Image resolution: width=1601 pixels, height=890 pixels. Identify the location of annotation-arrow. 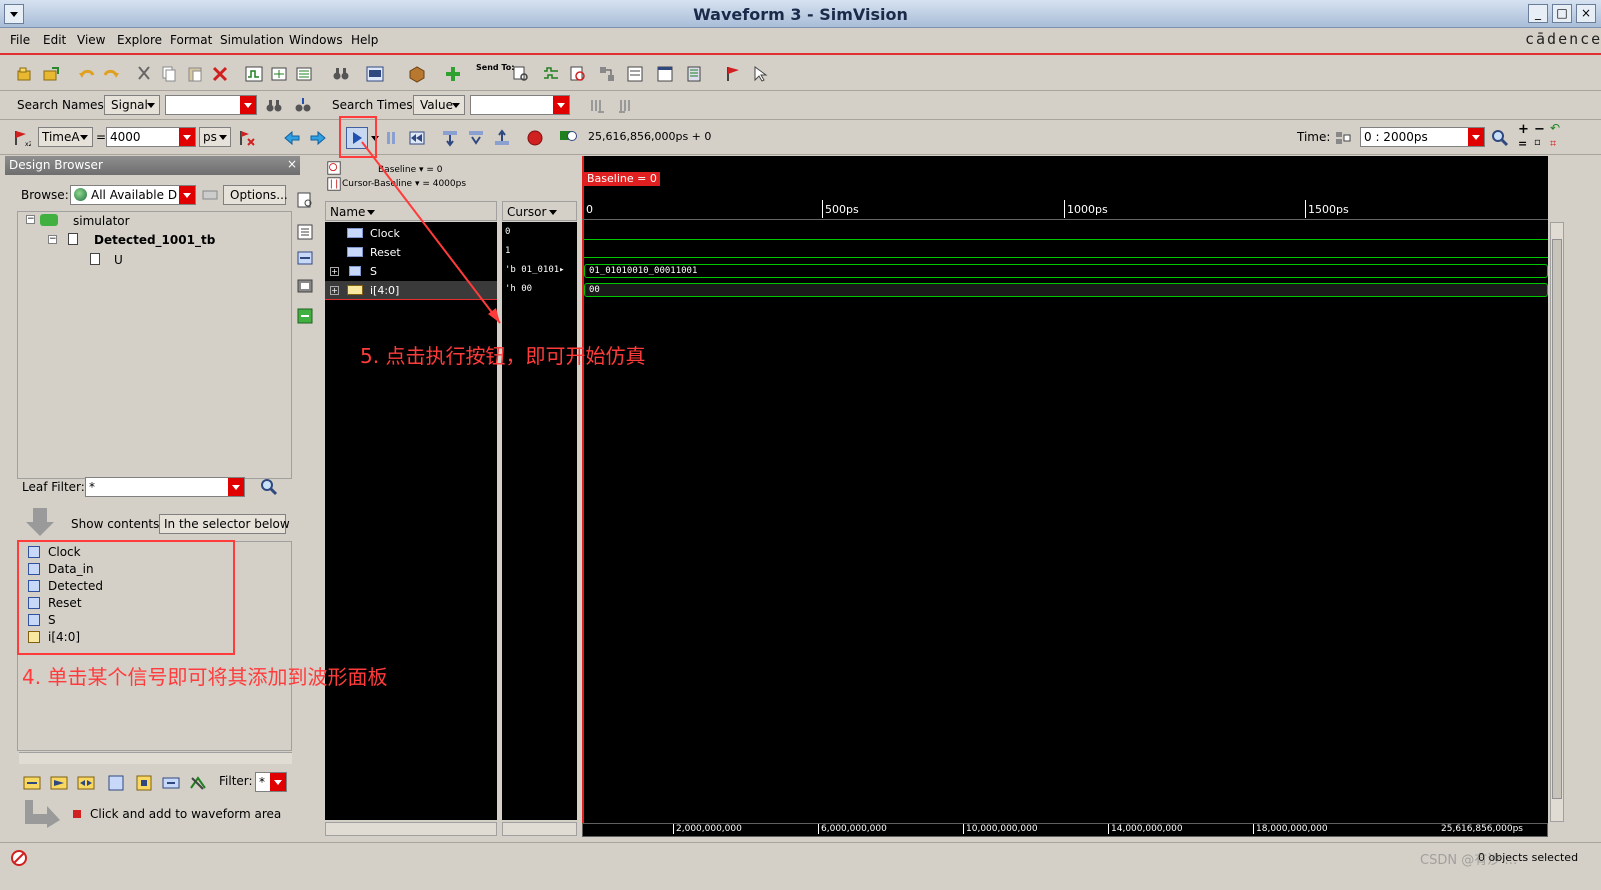
(431, 232).